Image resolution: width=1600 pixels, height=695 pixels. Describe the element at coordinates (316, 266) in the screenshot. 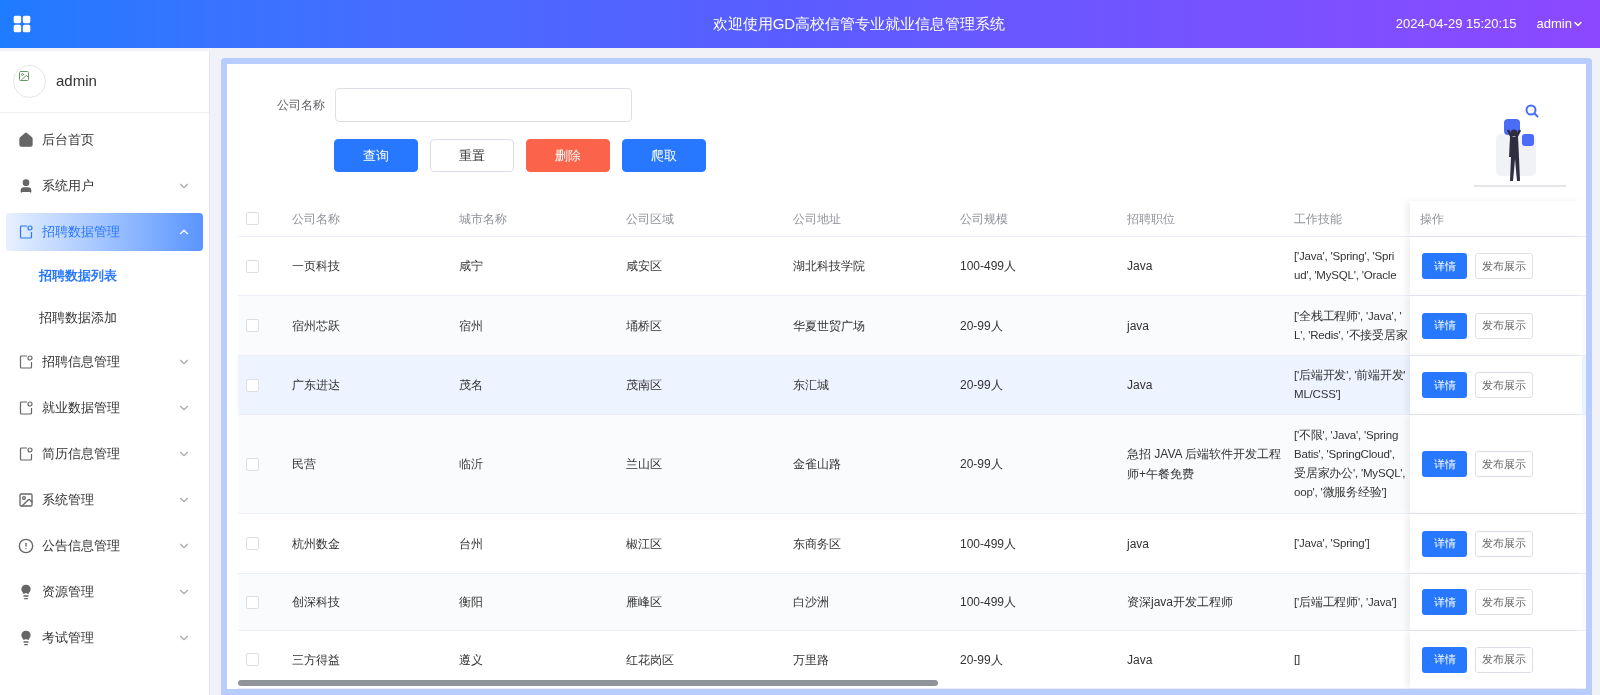

I see `table-cell-text: 一页科技` at that location.